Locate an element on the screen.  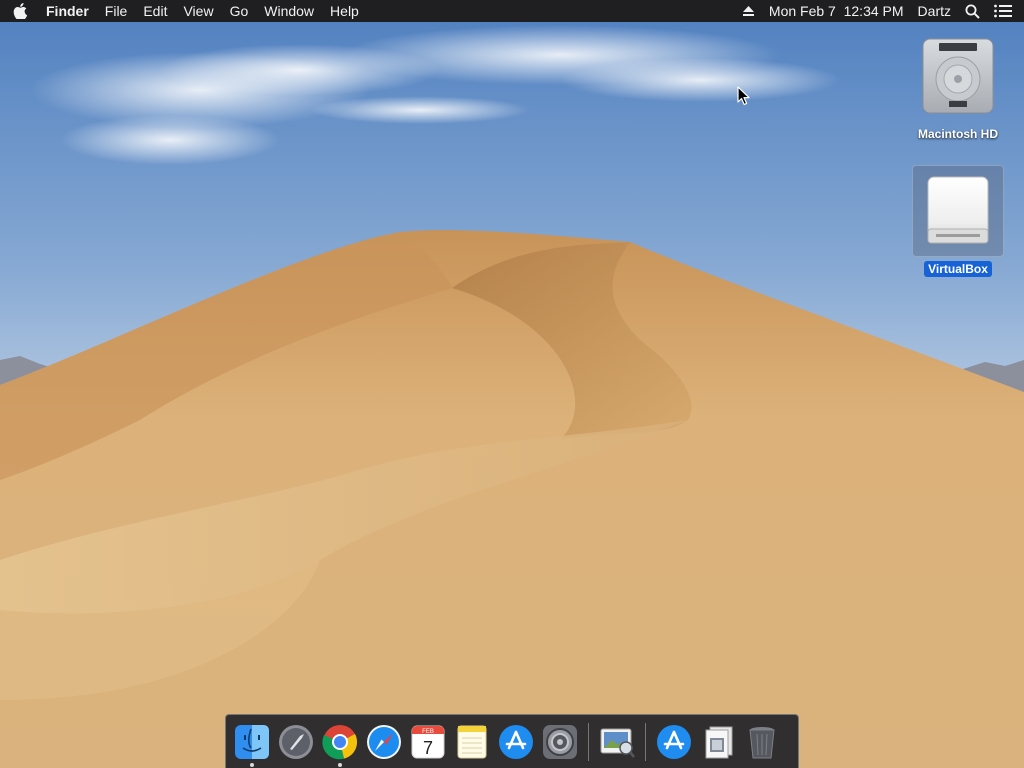
chrome-icon is located at coordinates (340, 741).